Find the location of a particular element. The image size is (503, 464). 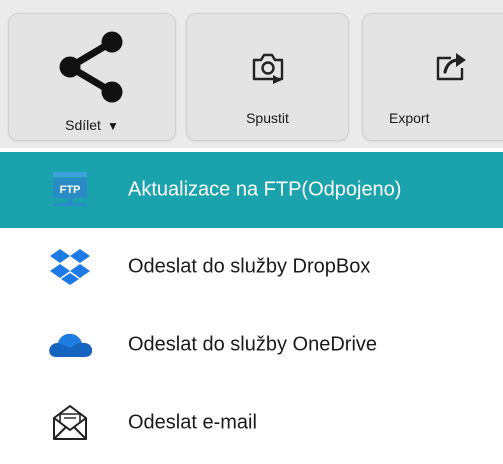

run-button: Spustit is located at coordinates (267, 77).